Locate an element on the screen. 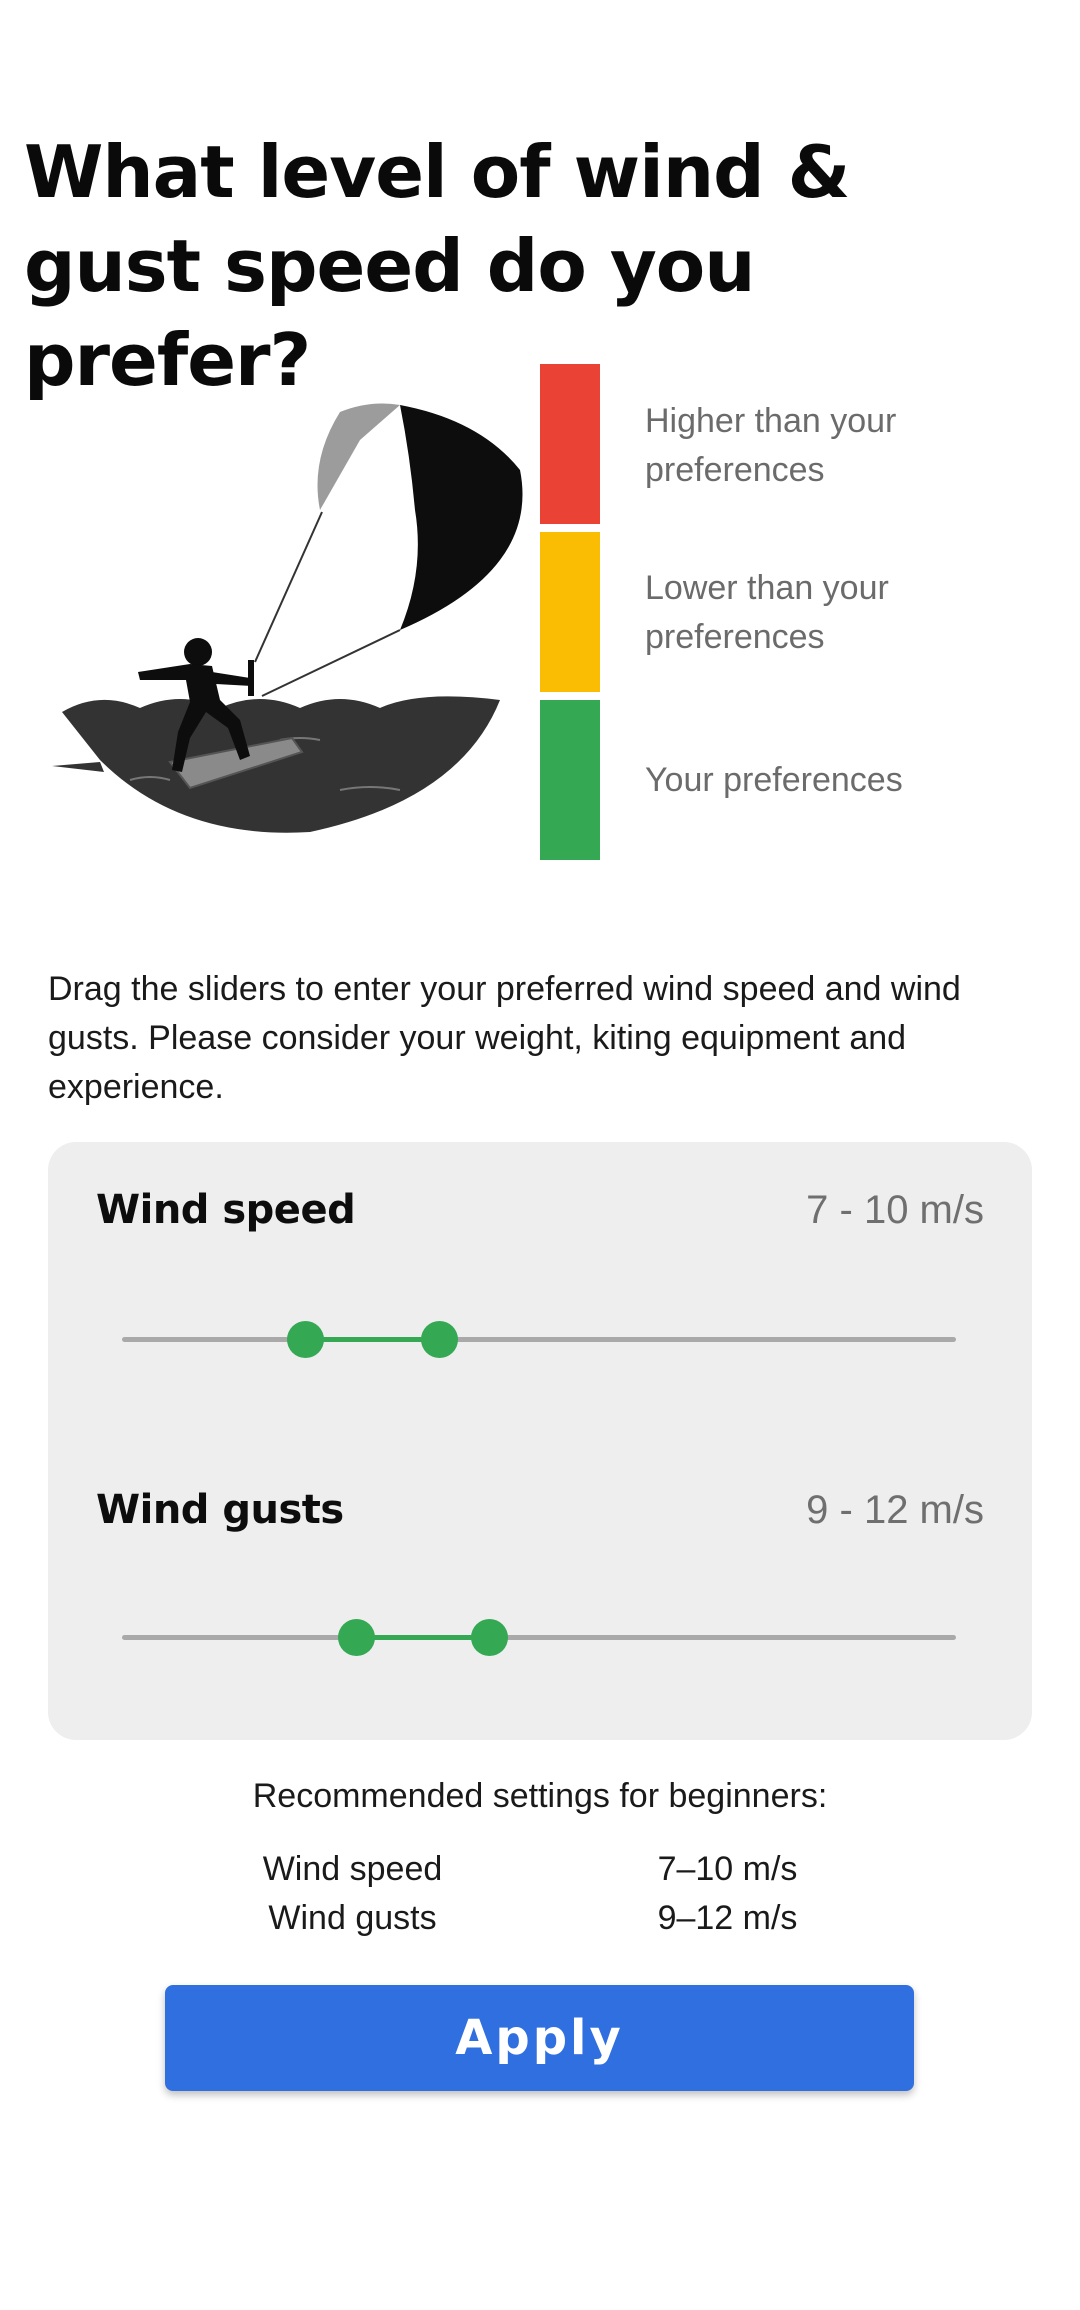 This screenshot has width=1080, height=2310. wind-gusts-slider is located at coordinates (539, 1637).